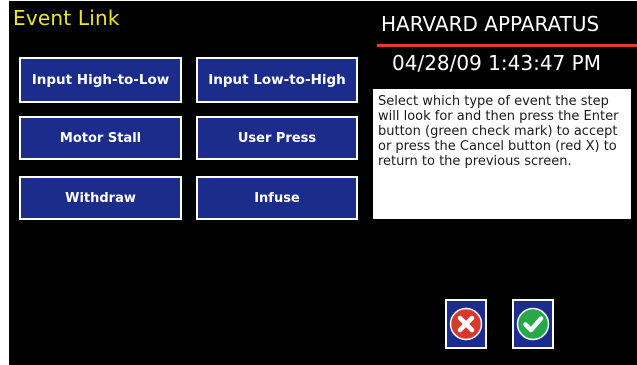 This screenshot has height=365, width=637. I want to click on screen-title: Event Link, so click(66, 18).